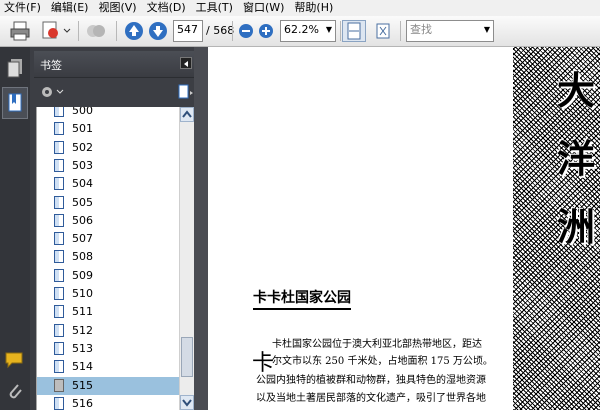 This screenshot has height=412, width=600. I want to click on bookmark-item: 515, so click(108, 385).